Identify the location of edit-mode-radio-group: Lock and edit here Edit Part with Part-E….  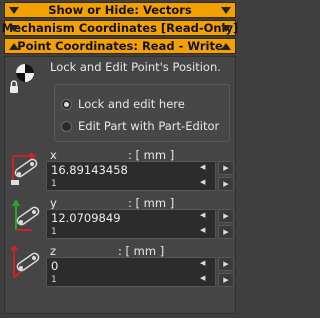
(142, 113).